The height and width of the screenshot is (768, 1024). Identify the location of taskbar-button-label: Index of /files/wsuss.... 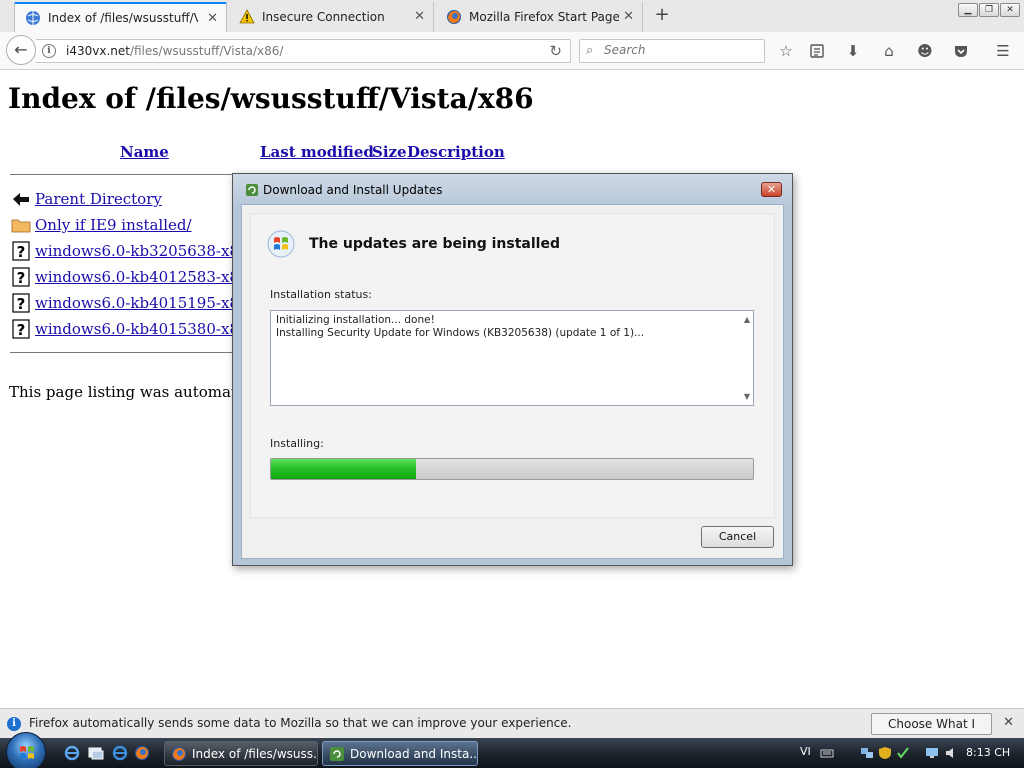
(255, 753).